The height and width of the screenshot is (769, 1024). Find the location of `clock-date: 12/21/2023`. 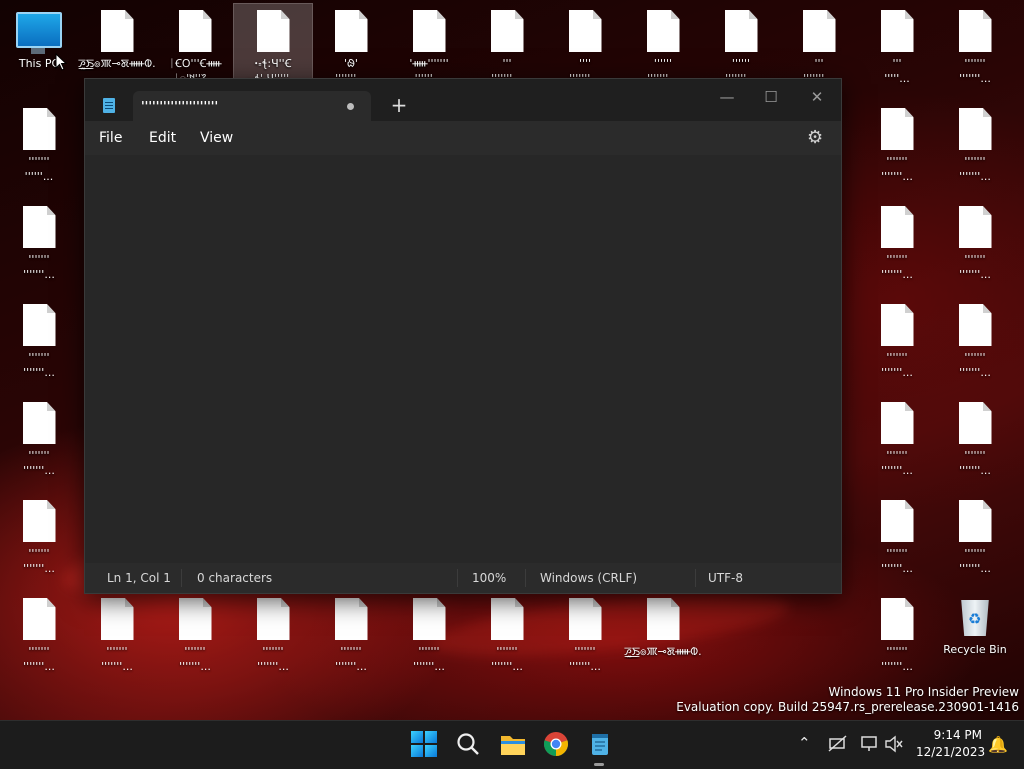

clock-date: 12/21/2023 is located at coordinates (951, 752).